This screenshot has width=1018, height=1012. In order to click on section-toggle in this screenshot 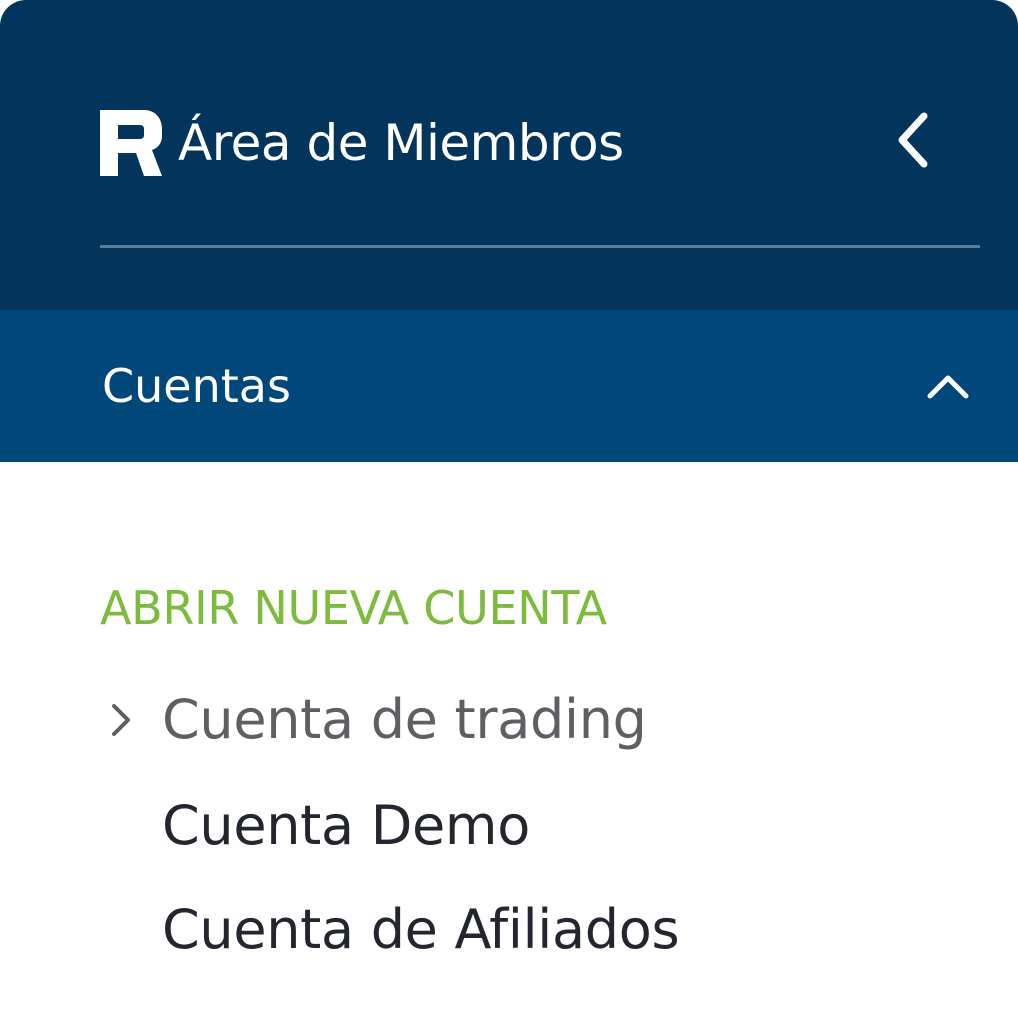, I will do `click(948, 386)`.